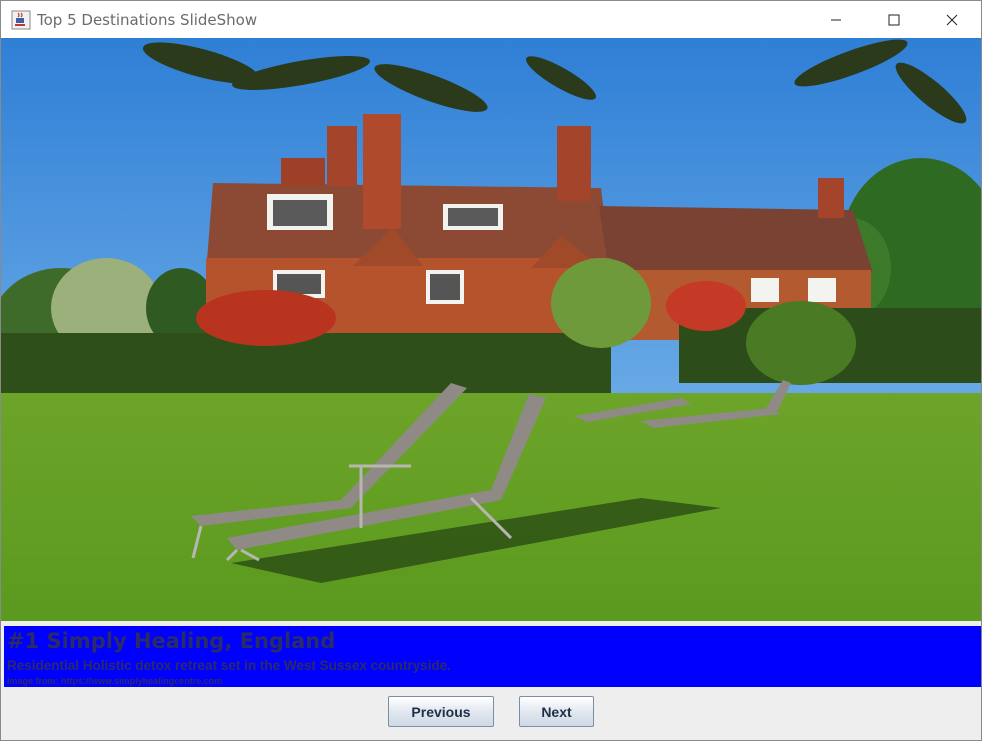 The image size is (982, 741). I want to click on title-bar: Top 5 Destinations SlideShow, so click(491, 19).